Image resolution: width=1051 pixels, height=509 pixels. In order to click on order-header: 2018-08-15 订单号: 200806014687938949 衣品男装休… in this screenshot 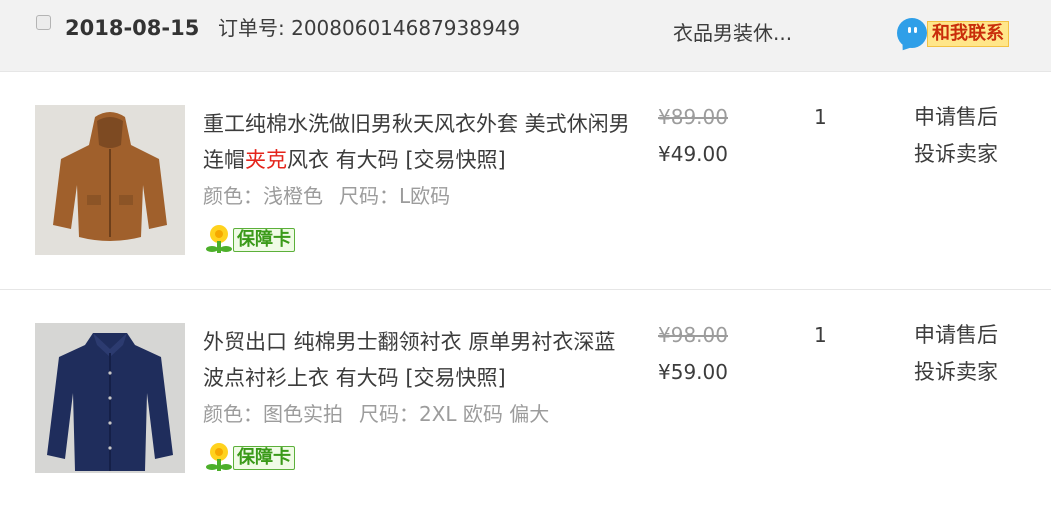, I will do `click(525, 36)`.